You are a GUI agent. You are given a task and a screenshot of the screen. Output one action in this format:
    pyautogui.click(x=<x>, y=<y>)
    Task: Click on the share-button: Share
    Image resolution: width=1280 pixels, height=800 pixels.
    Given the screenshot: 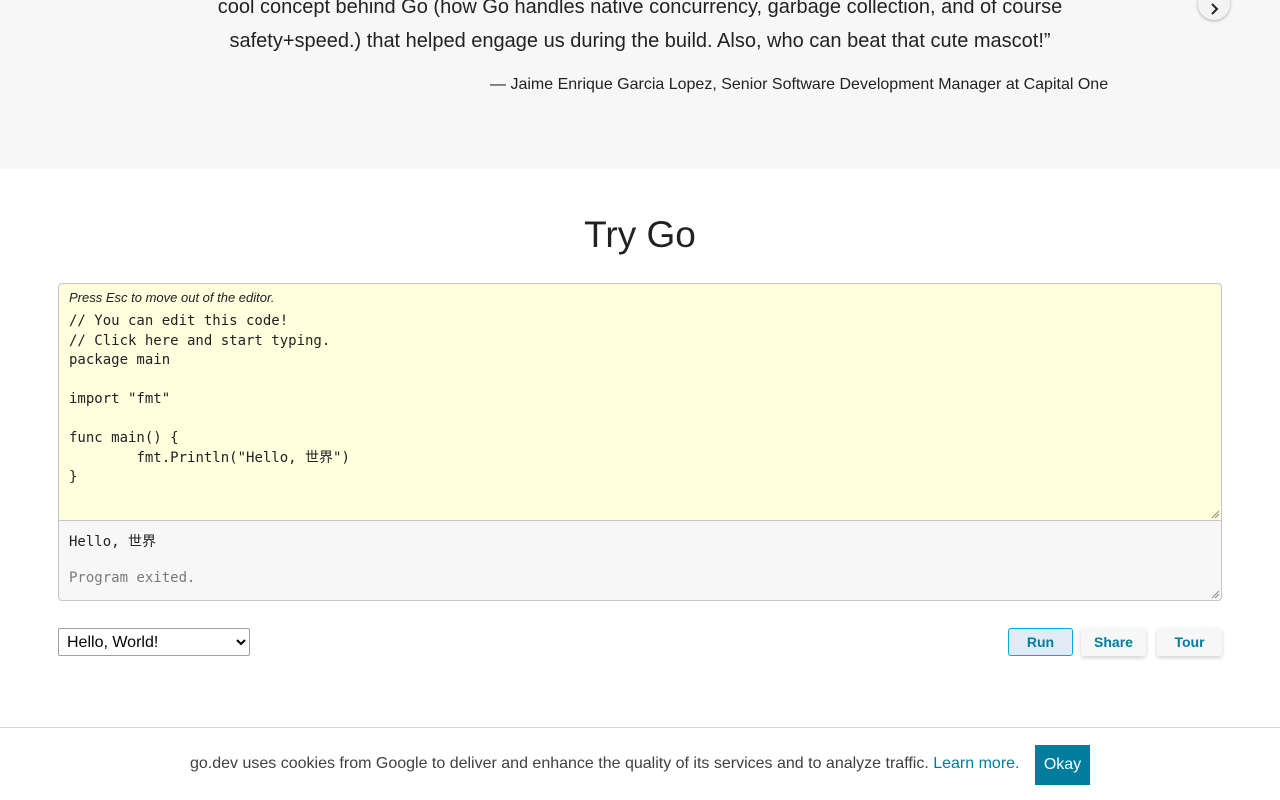 What is the action you would take?
    pyautogui.click(x=1113, y=642)
    